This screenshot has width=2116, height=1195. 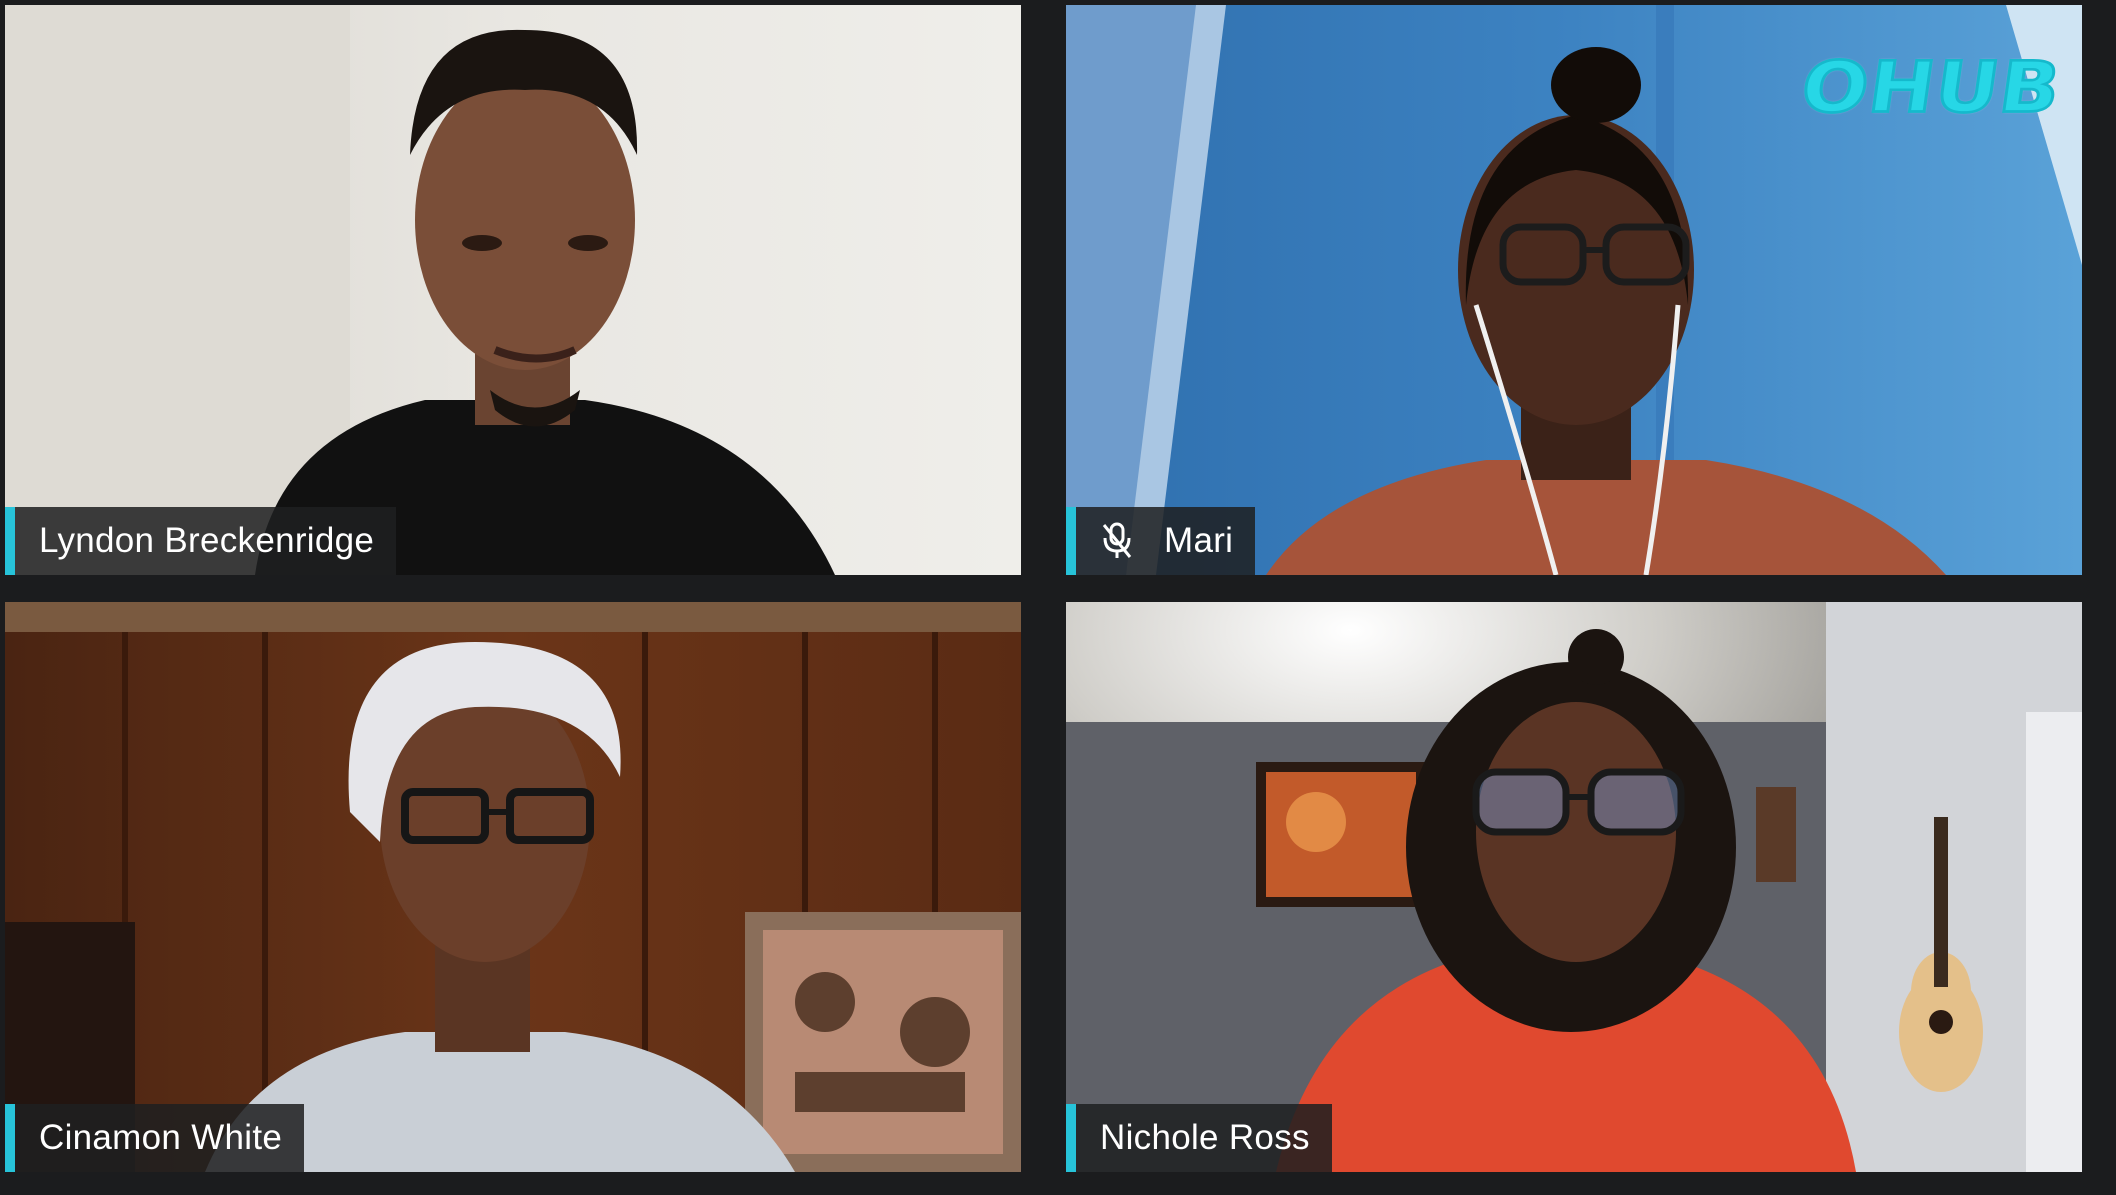 What do you see at coordinates (1199, 540) in the screenshot?
I see `participant-name: Mari` at bounding box center [1199, 540].